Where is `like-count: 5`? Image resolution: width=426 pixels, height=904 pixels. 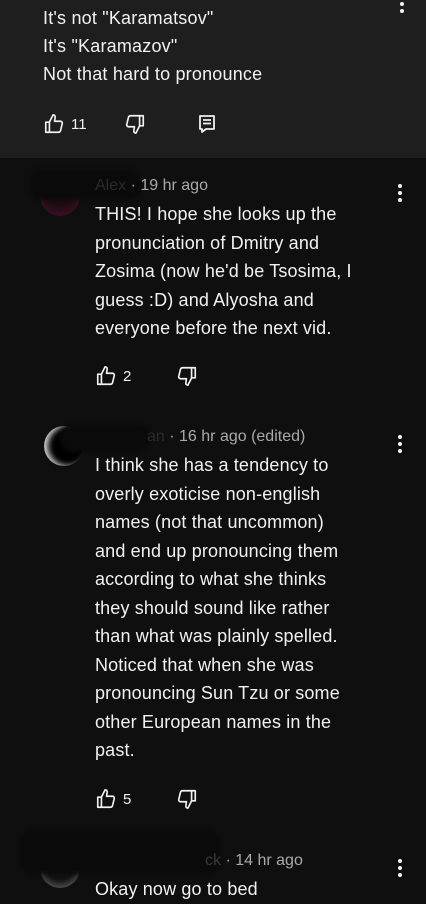
like-count: 5 is located at coordinates (127, 799).